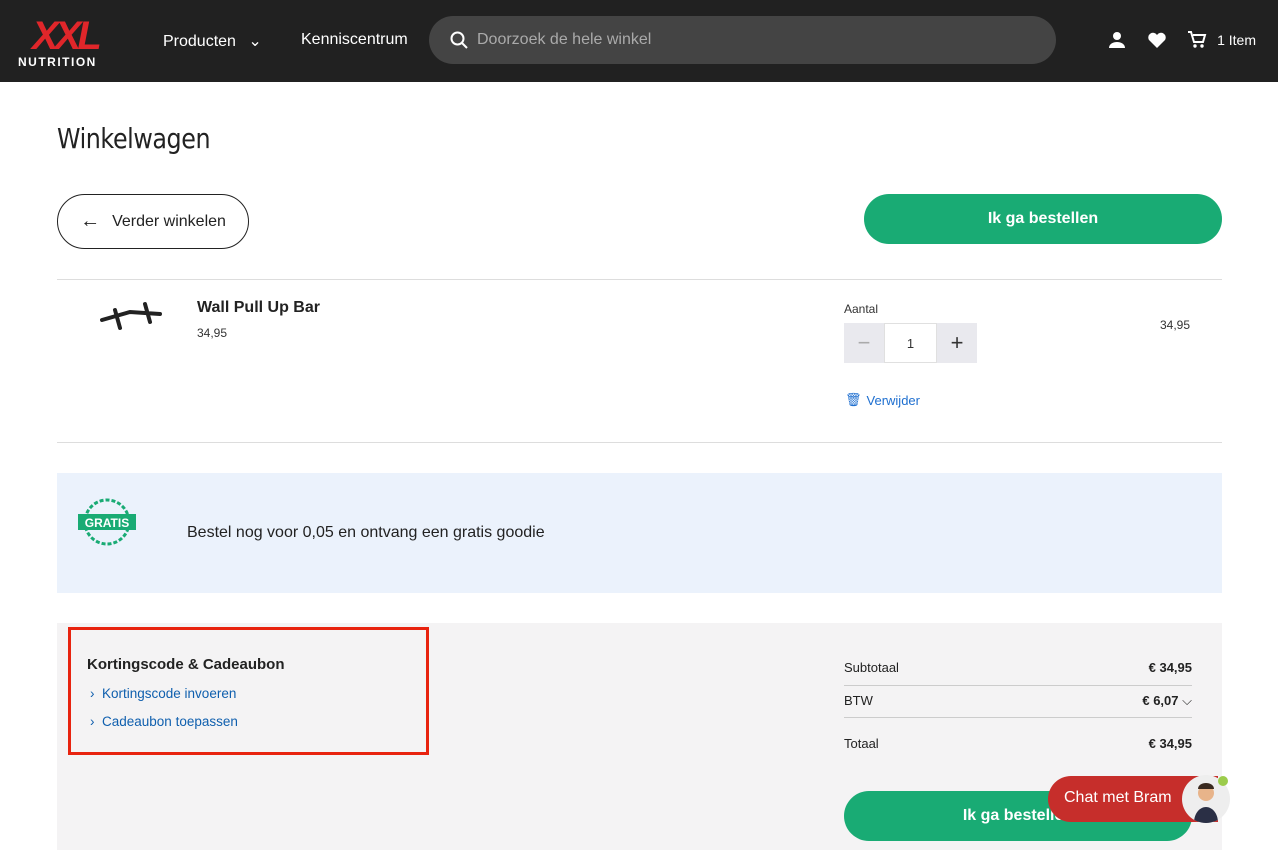 This screenshot has width=1278, height=850. What do you see at coordinates (1223, 781) in the screenshot?
I see `online-status-indicator` at bounding box center [1223, 781].